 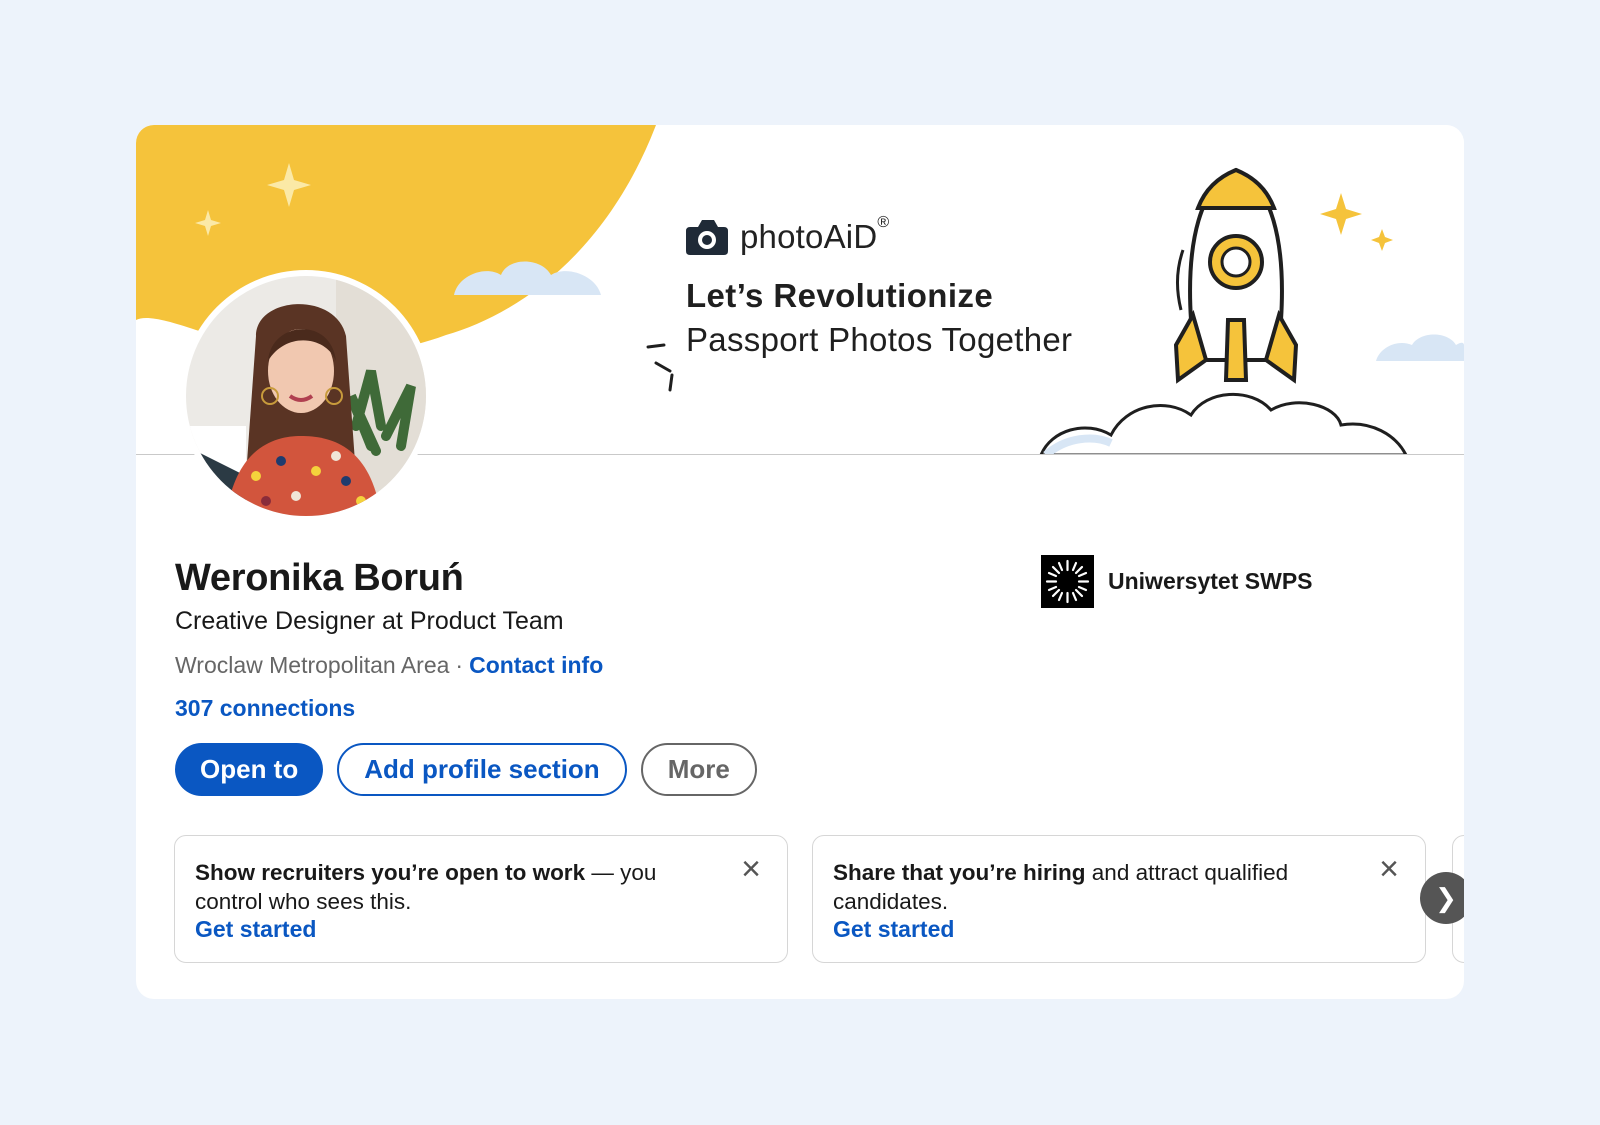 I want to click on brand-registered-mark: ®, so click(x=883, y=222).